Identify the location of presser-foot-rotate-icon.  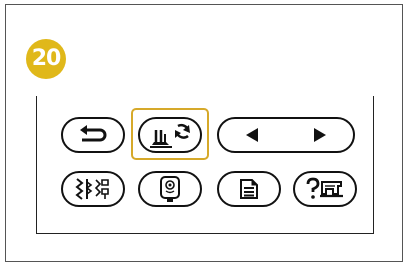
(170, 135).